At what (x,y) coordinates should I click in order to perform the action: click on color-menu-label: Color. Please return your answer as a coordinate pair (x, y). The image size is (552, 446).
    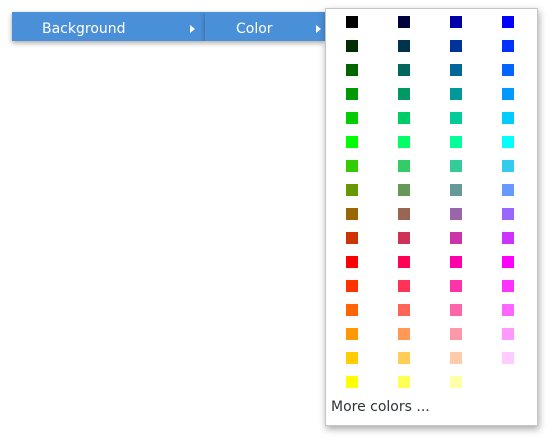
    Looking at the image, I should click on (254, 29).